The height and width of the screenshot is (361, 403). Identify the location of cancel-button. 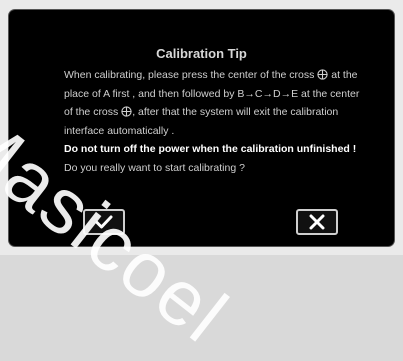
(317, 222).